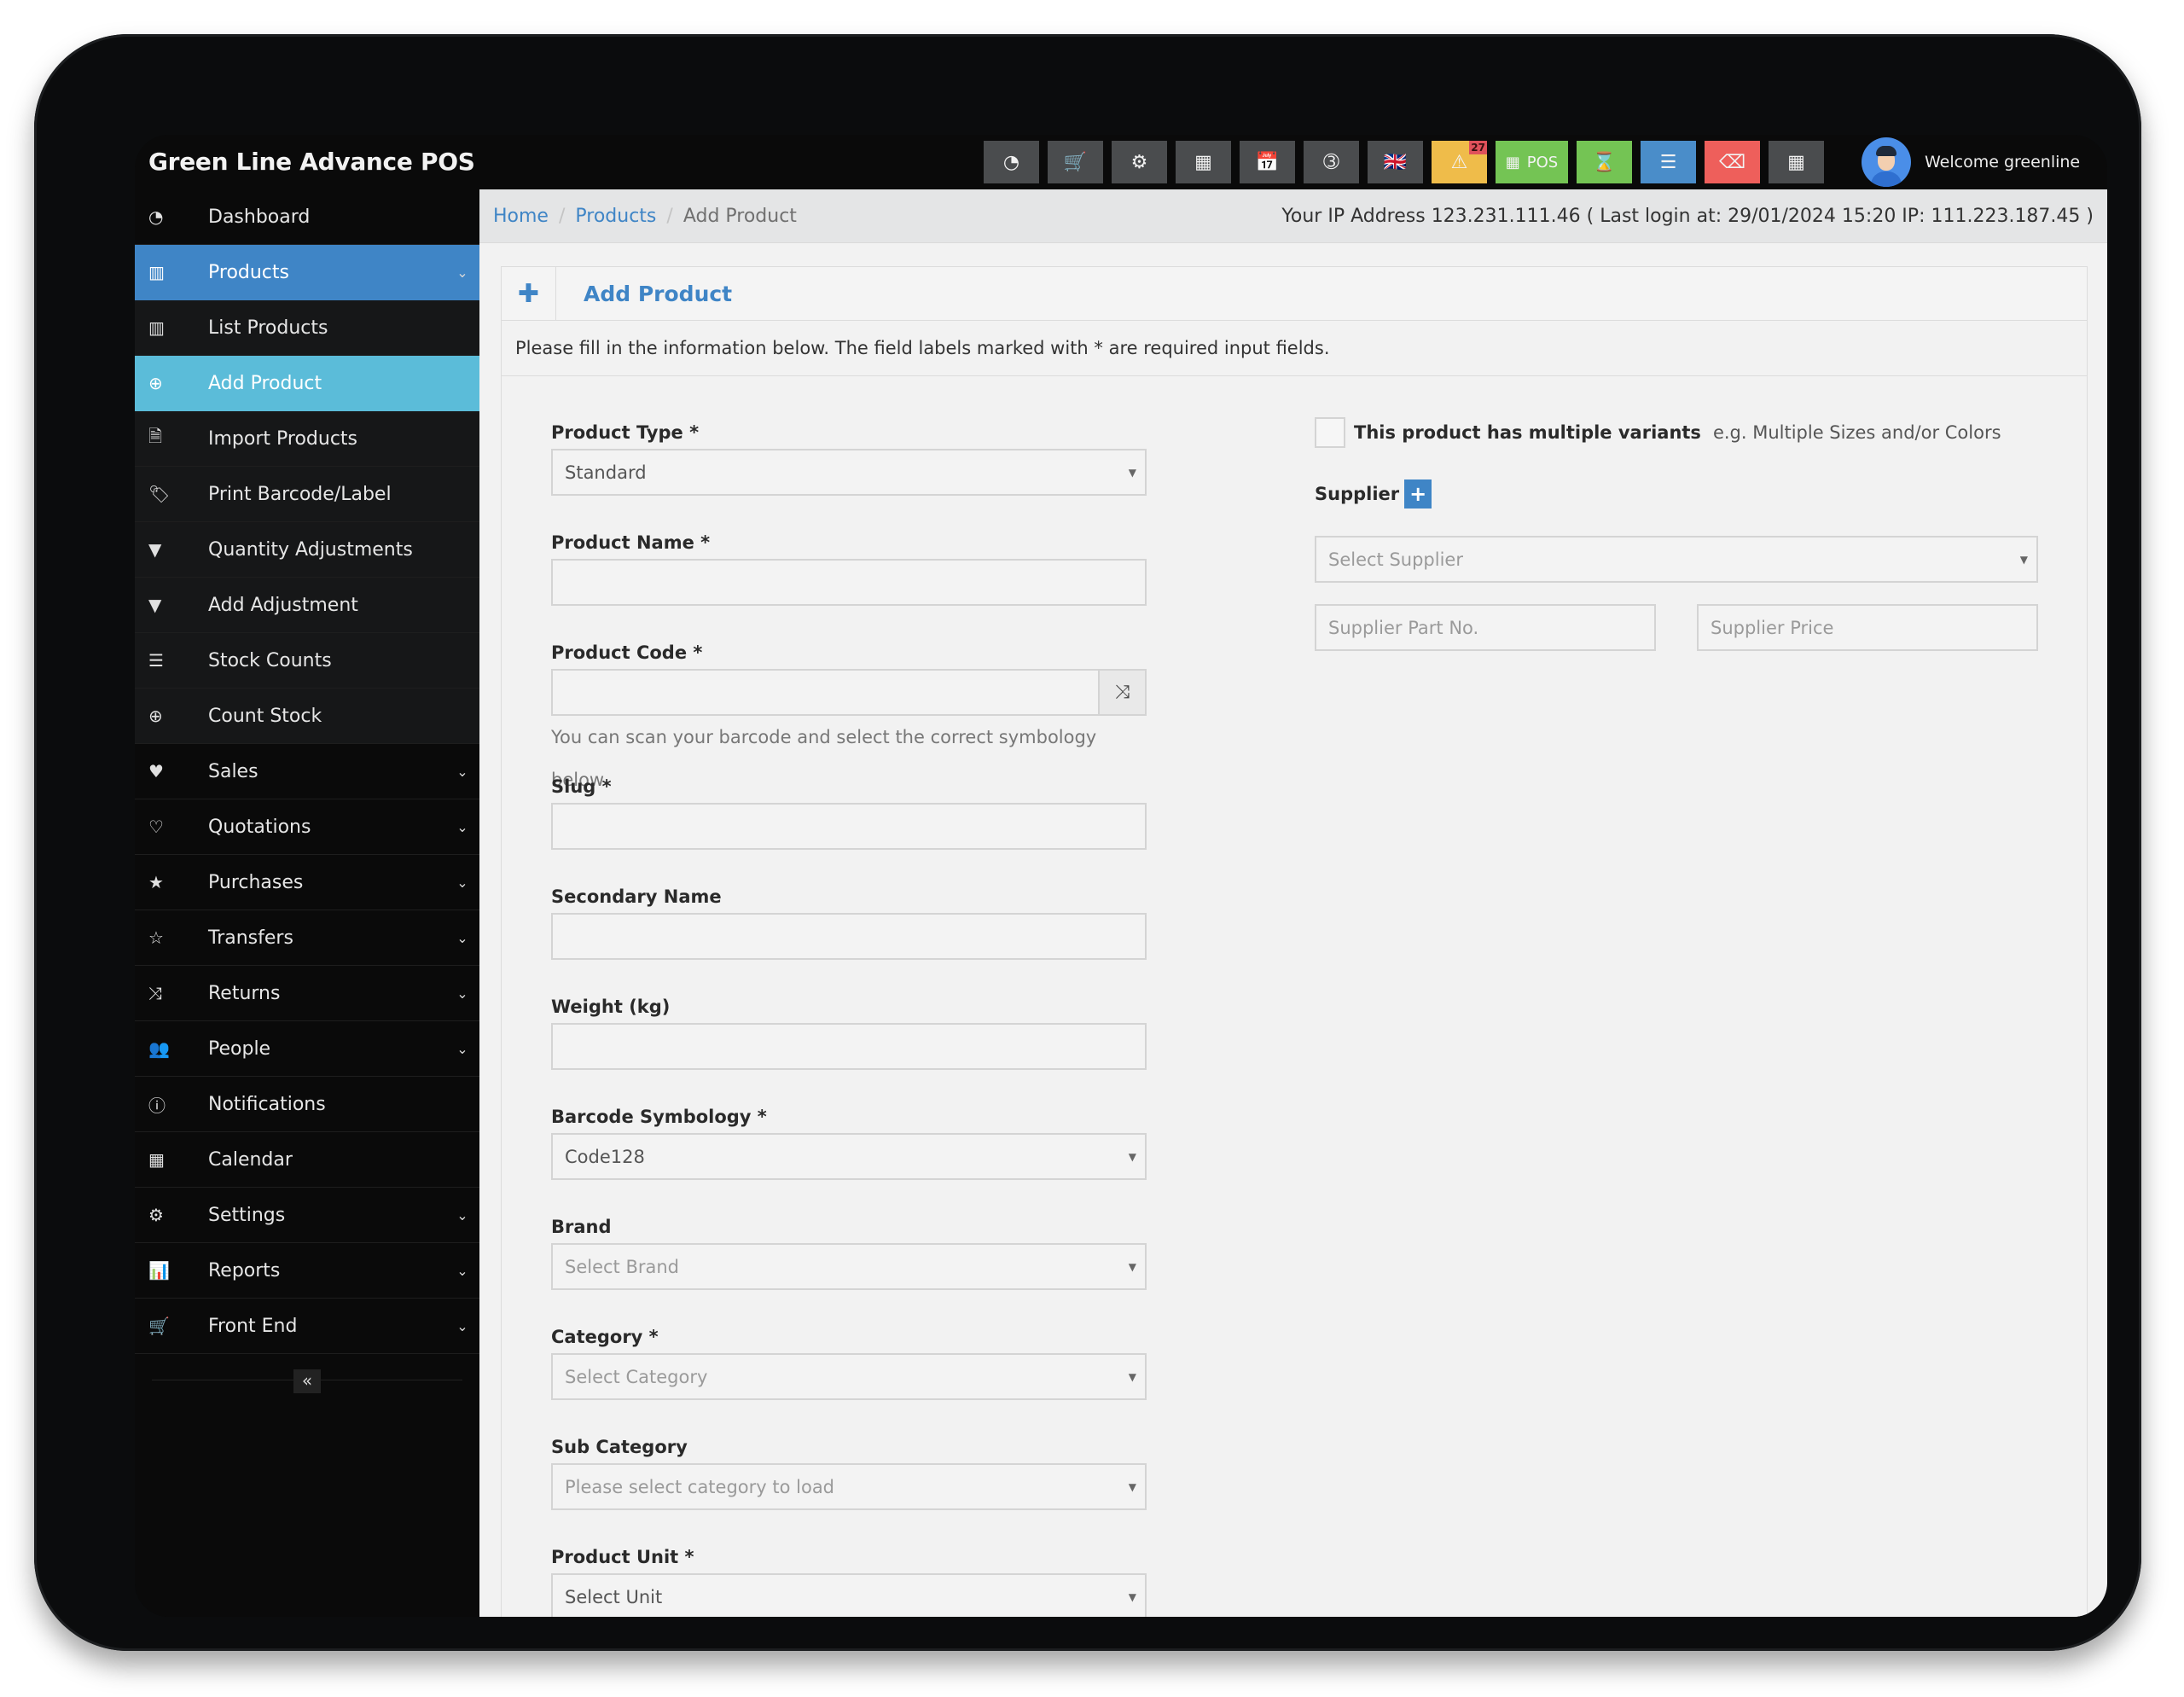 Image resolution: width=2184 pixels, height=1697 pixels. I want to click on barcode-icon: ▥, so click(156, 272).